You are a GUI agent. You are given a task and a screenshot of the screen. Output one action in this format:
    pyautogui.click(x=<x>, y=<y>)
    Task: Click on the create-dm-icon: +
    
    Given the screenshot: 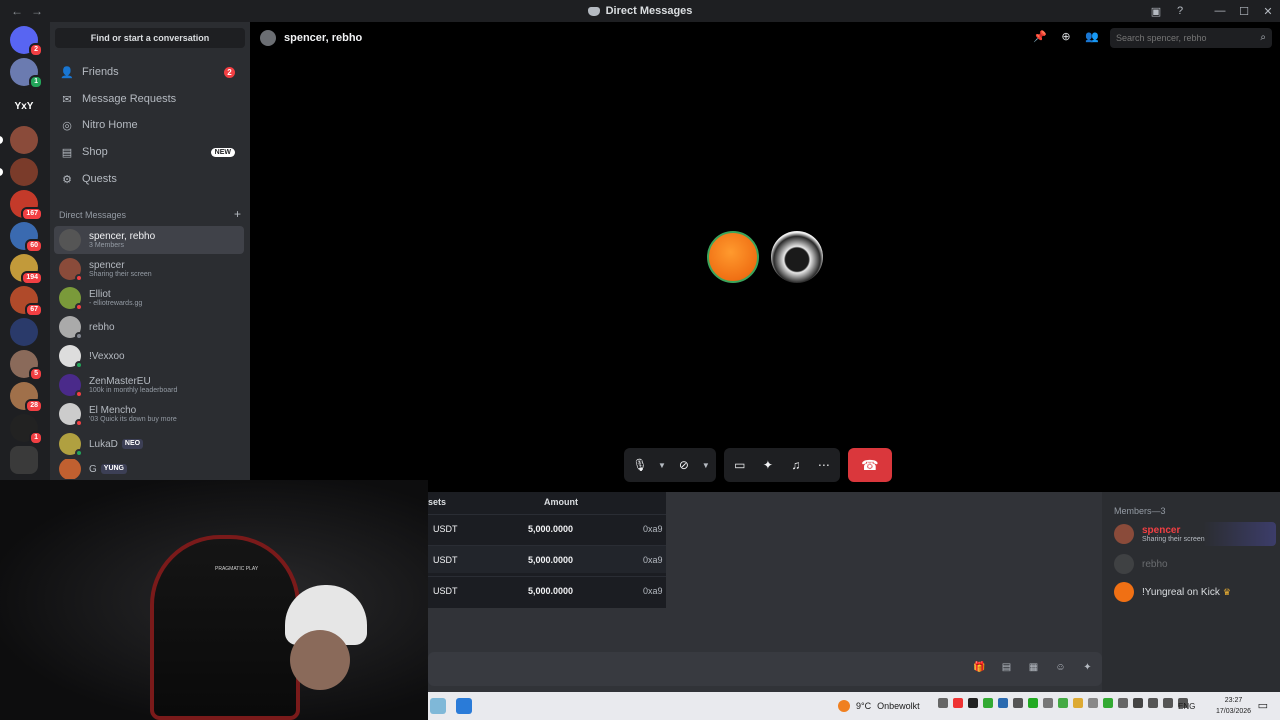 What is the action you would take?
    pyautogui.click(x=237, y=214)
    